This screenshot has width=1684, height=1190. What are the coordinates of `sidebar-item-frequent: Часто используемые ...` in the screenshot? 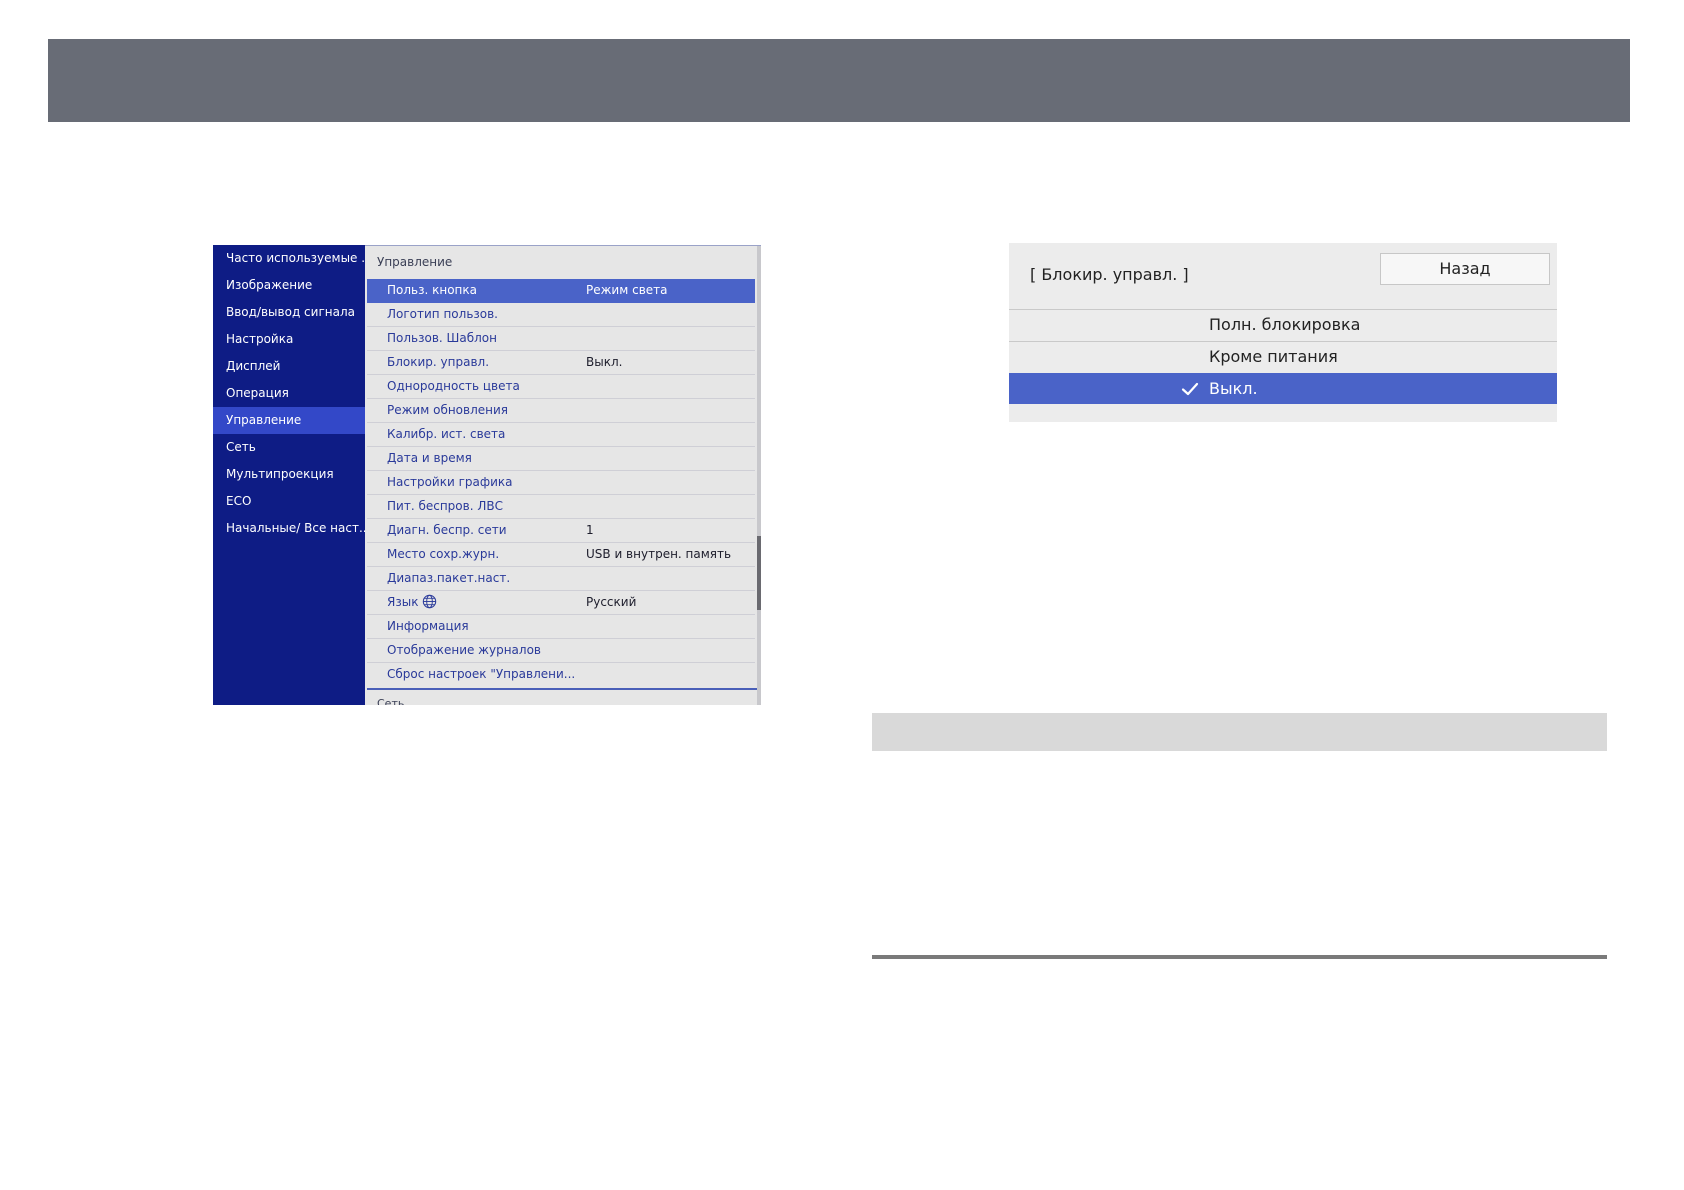 It's located at (289, 258).